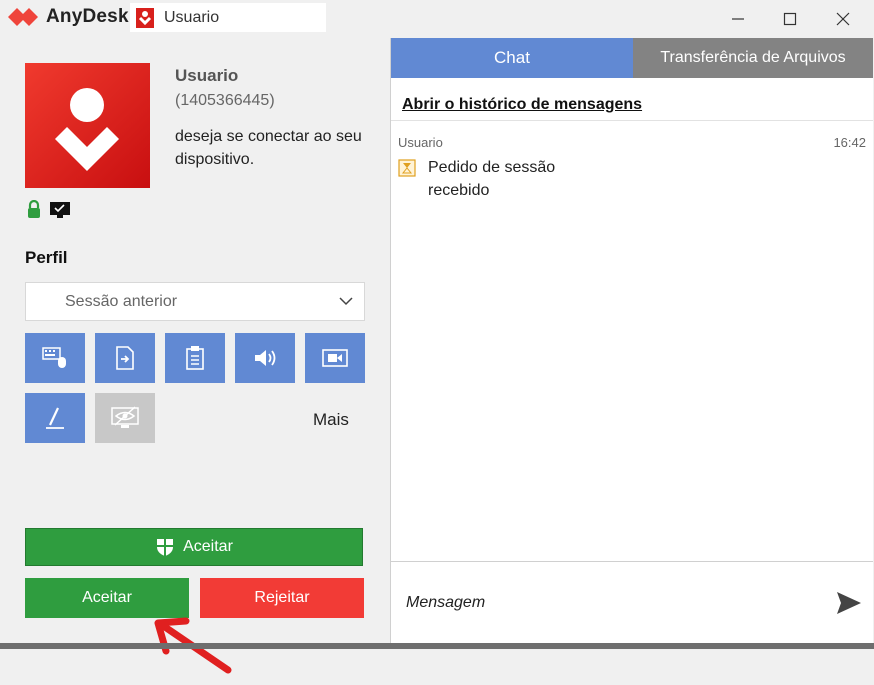 The image size is (874, 685). I want to click on message-composer: Mensagem, so click(632, 602).